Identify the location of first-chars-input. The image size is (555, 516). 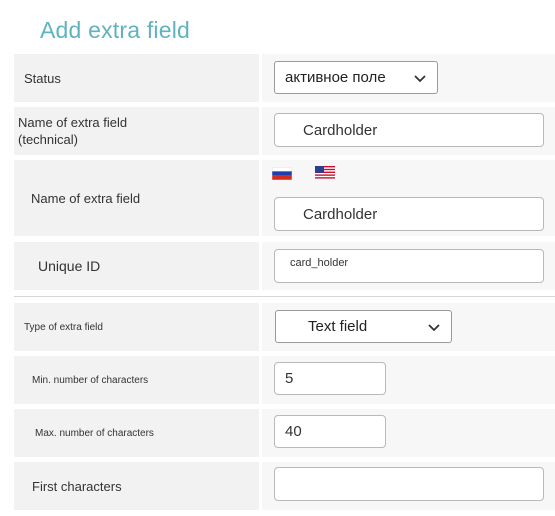
(409, 484).